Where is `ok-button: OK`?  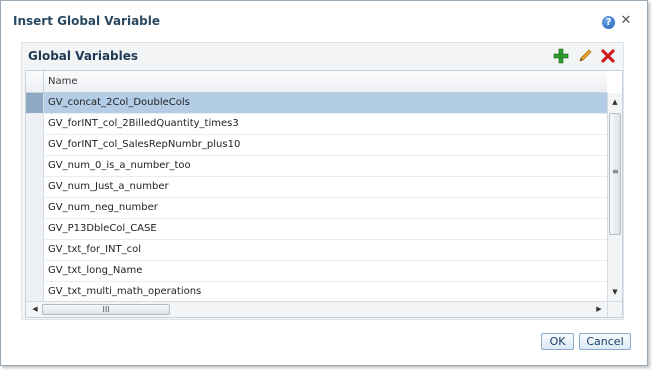 ok-button: OK is located at coordinates (557, 341).